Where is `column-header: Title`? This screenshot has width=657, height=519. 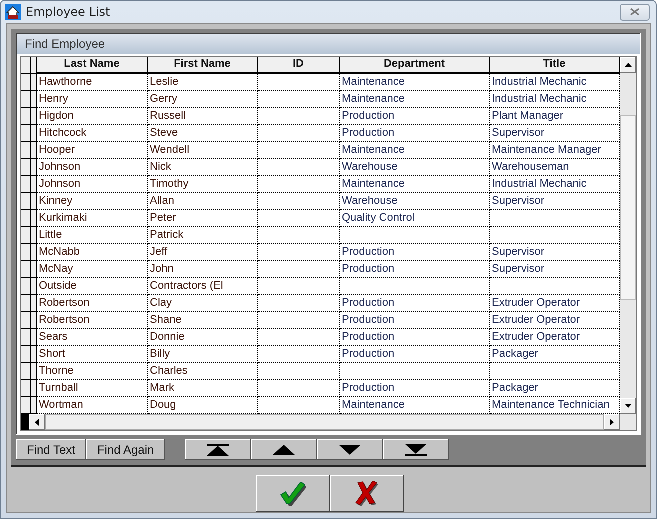
column-header: Title is located at coordinates (555, 65).